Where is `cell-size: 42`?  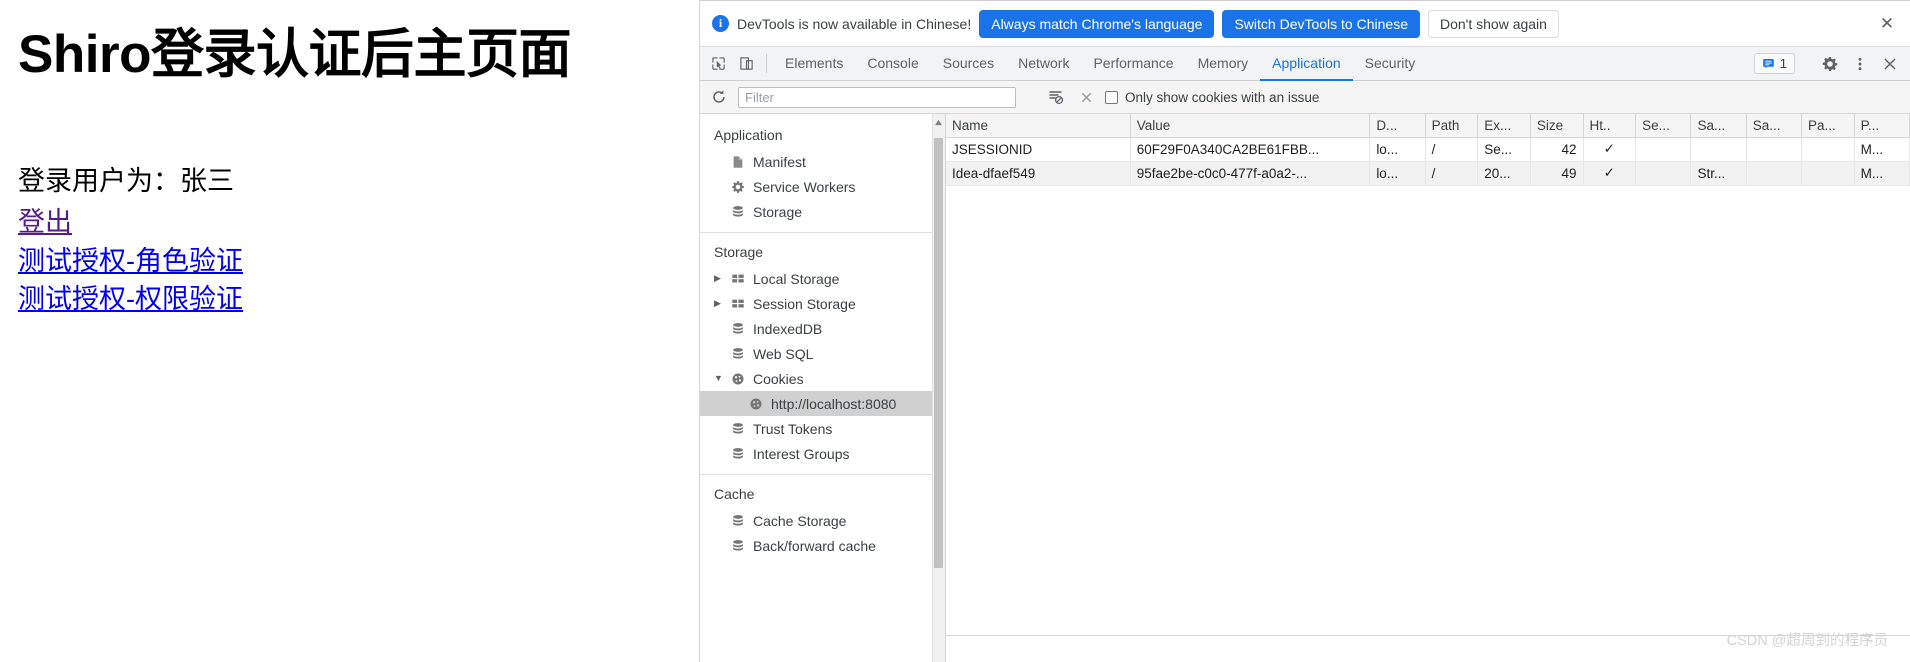 cell-size: 42 is located at coordinates (1557, 149).